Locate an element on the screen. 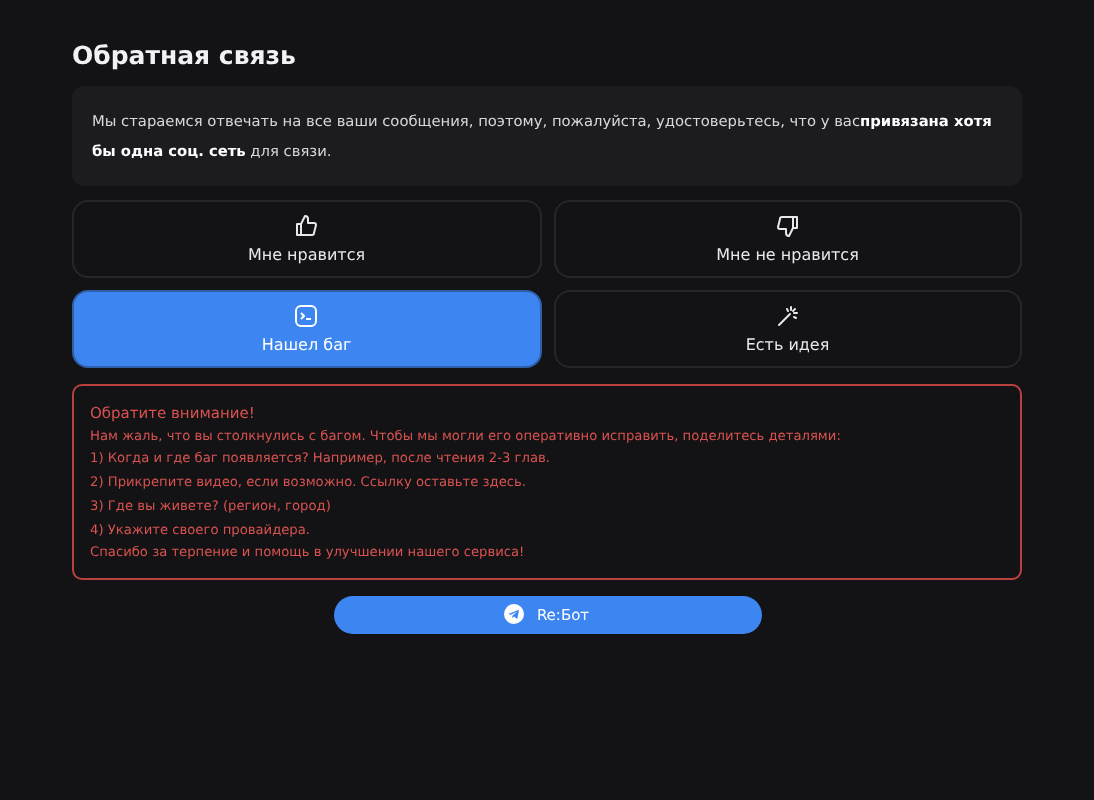  page-title: Обратная связь is located at coordinates (185, 55).